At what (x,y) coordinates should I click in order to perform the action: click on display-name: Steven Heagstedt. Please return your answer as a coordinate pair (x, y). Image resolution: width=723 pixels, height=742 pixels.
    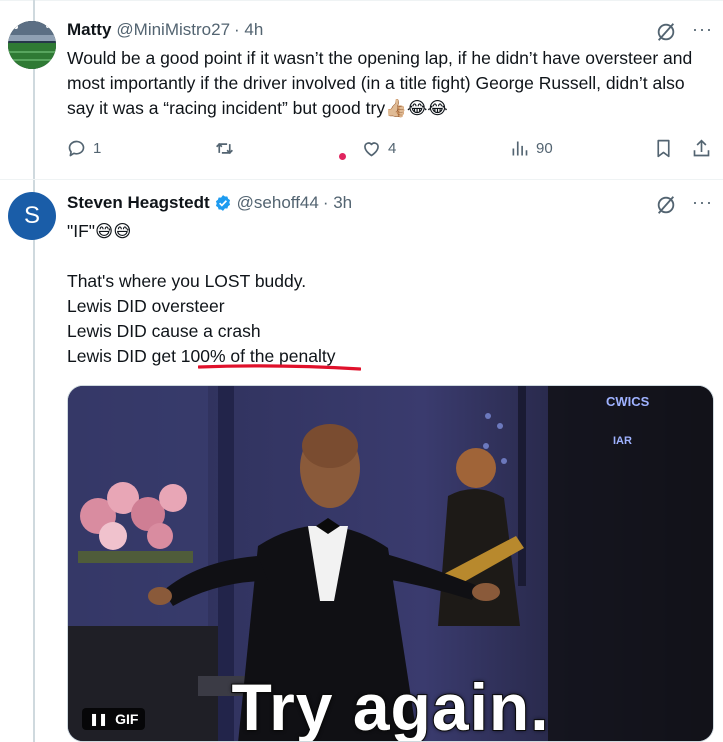
    Looking at the image, I should click on (138, 203).